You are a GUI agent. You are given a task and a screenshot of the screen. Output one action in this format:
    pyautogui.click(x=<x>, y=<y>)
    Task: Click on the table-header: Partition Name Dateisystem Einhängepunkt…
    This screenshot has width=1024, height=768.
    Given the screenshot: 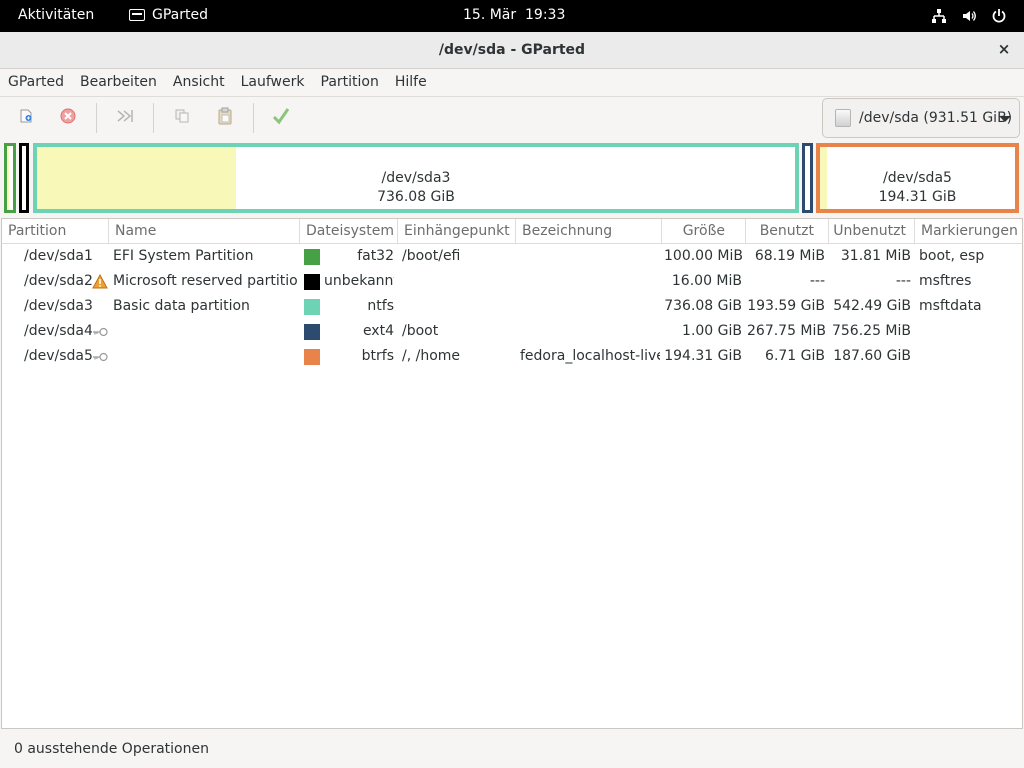 What is the action you would take?
    pyautogui.click(x=512, y=231)
    